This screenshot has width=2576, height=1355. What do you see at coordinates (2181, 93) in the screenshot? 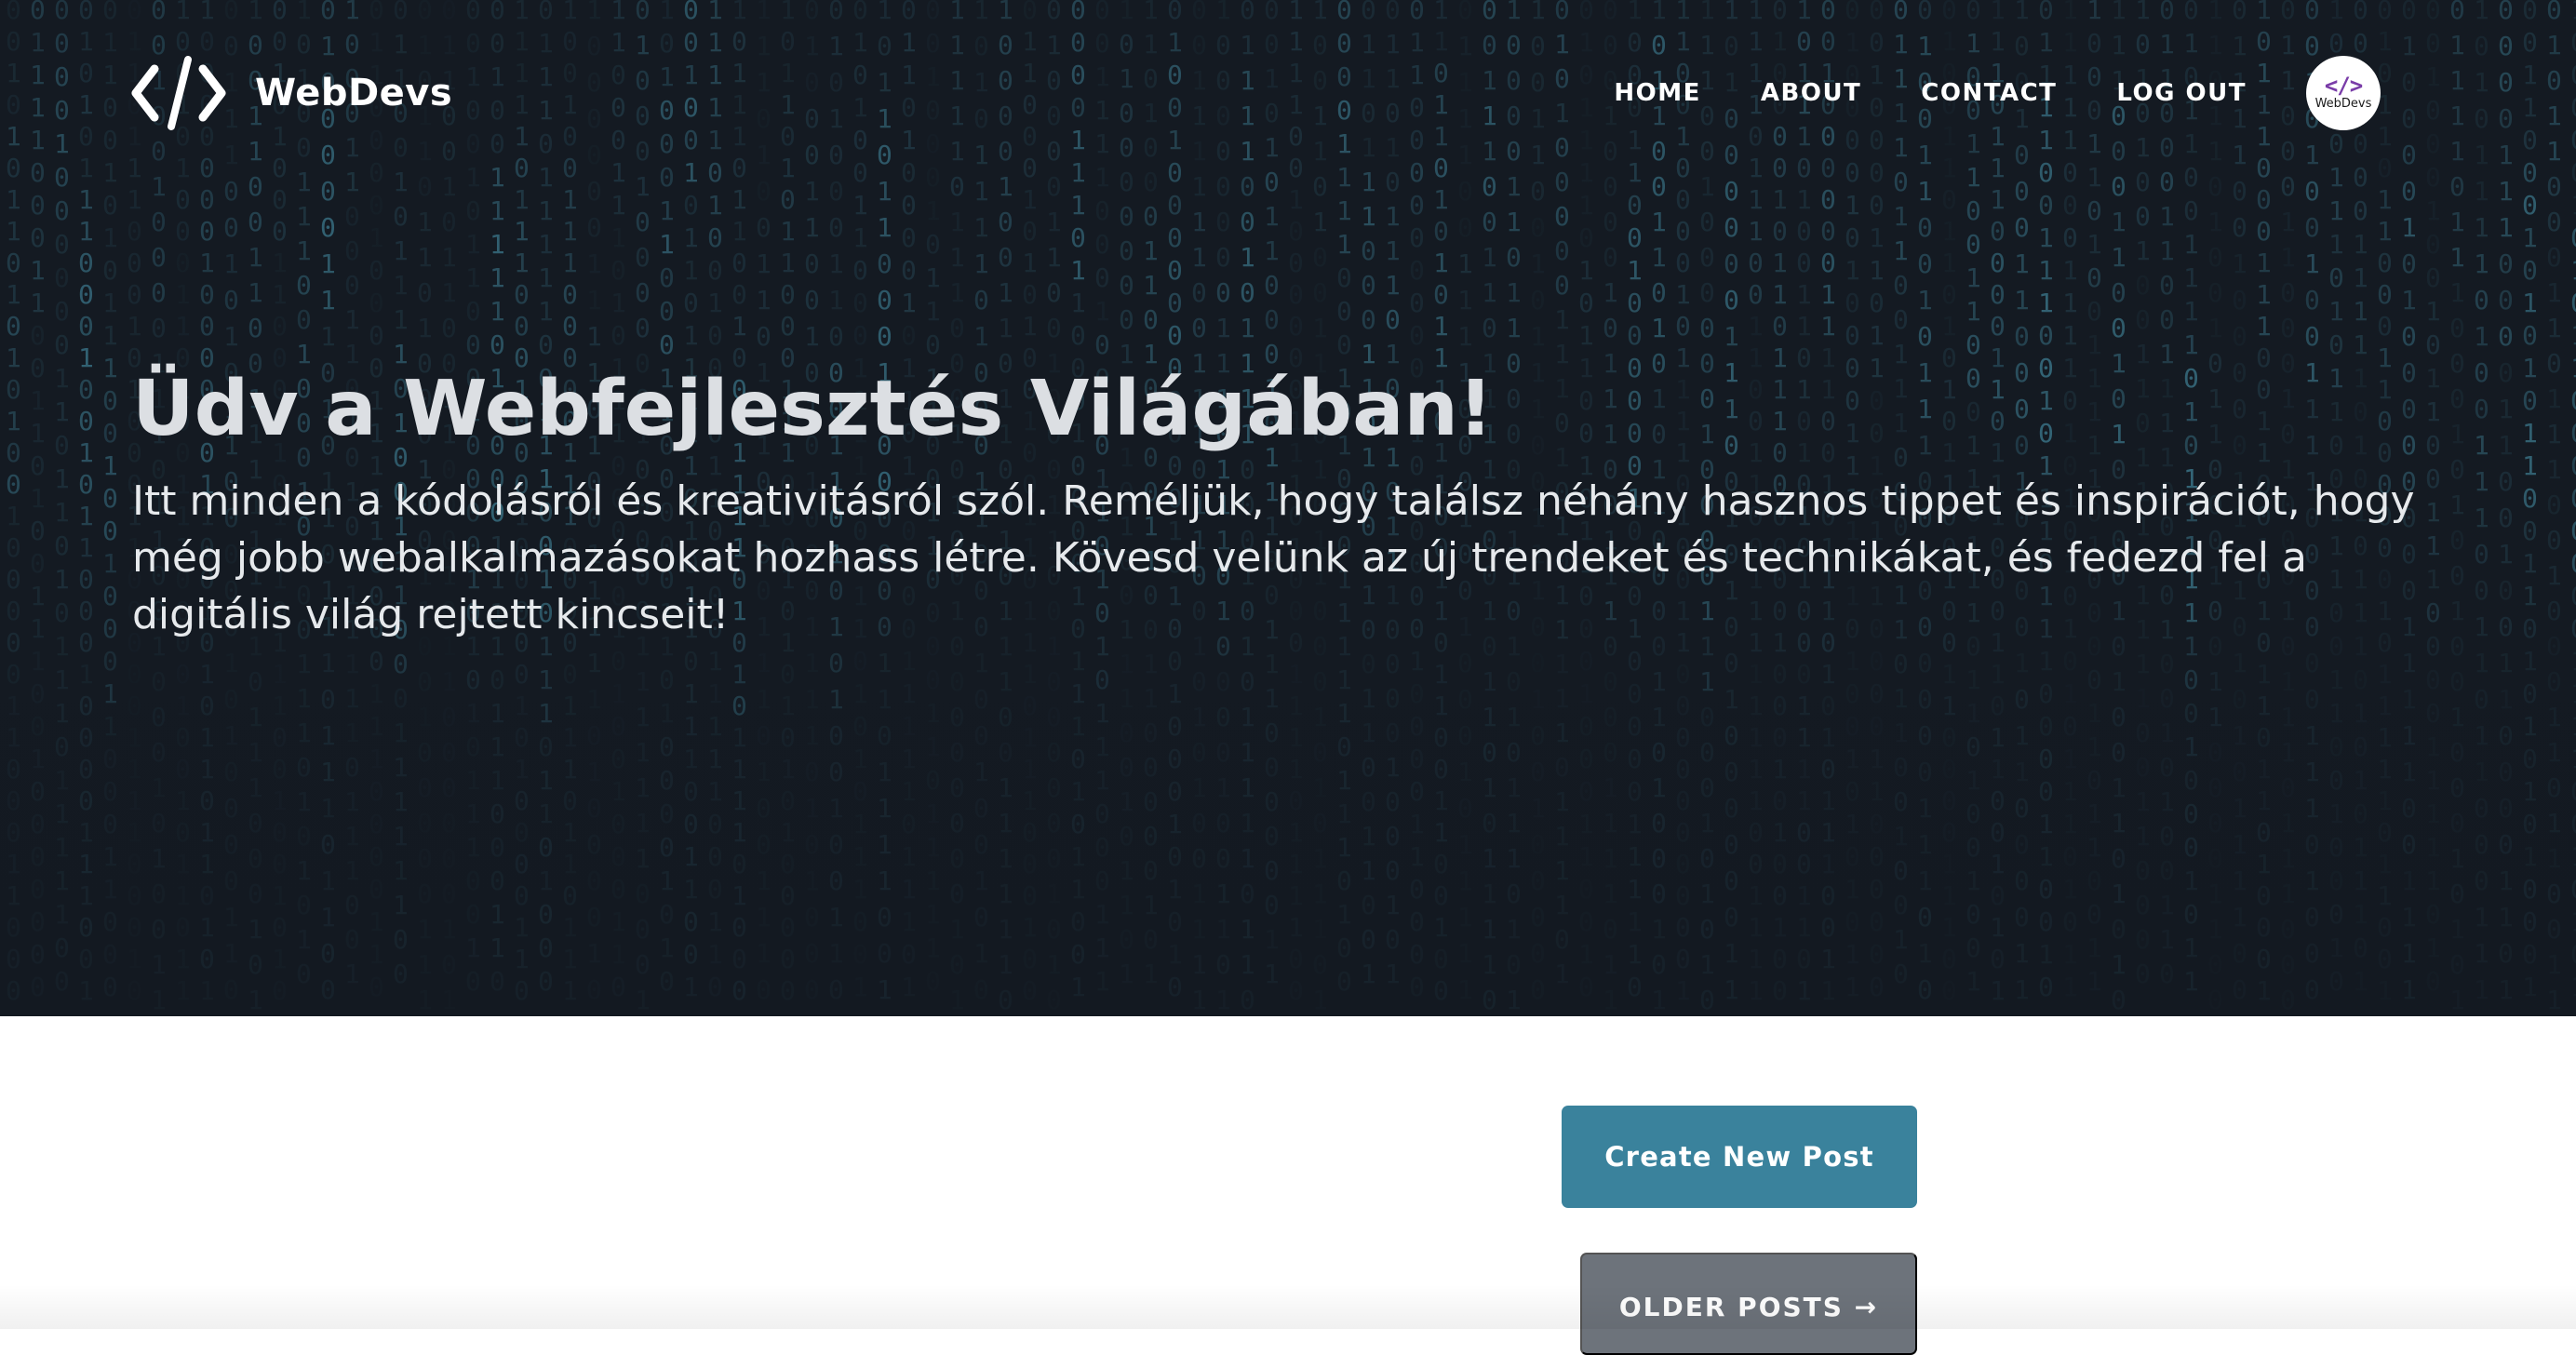
I see `nav-logout: LOG OUT` at bounding box center [2181, 93].